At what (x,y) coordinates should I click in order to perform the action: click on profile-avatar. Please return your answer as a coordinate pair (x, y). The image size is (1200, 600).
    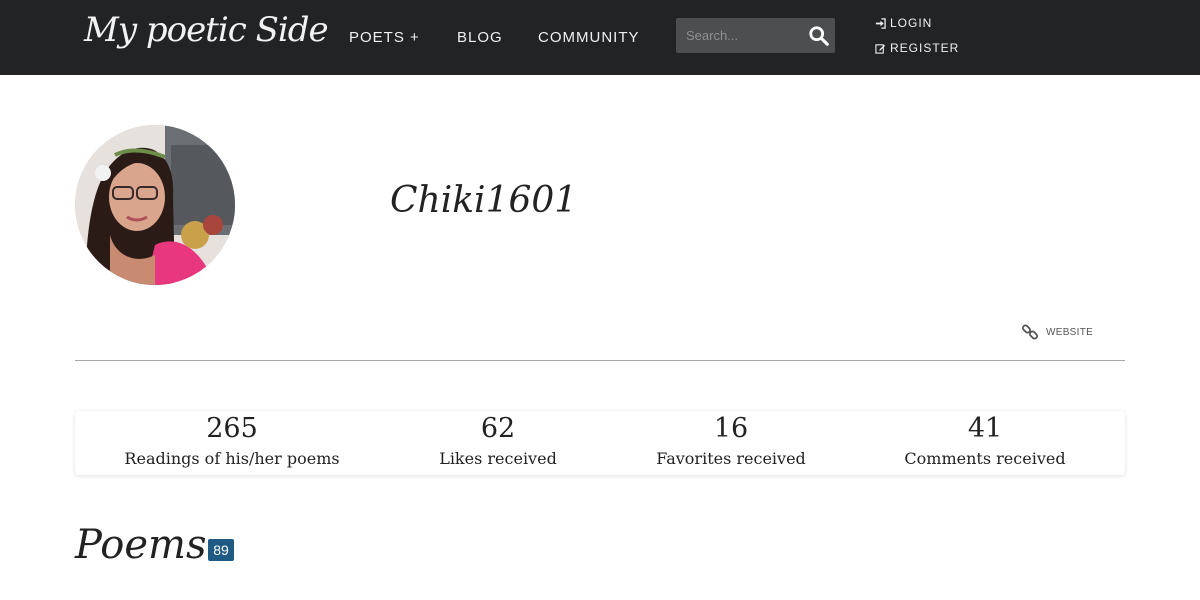
    Looking at the image, I should click on (155, 205).